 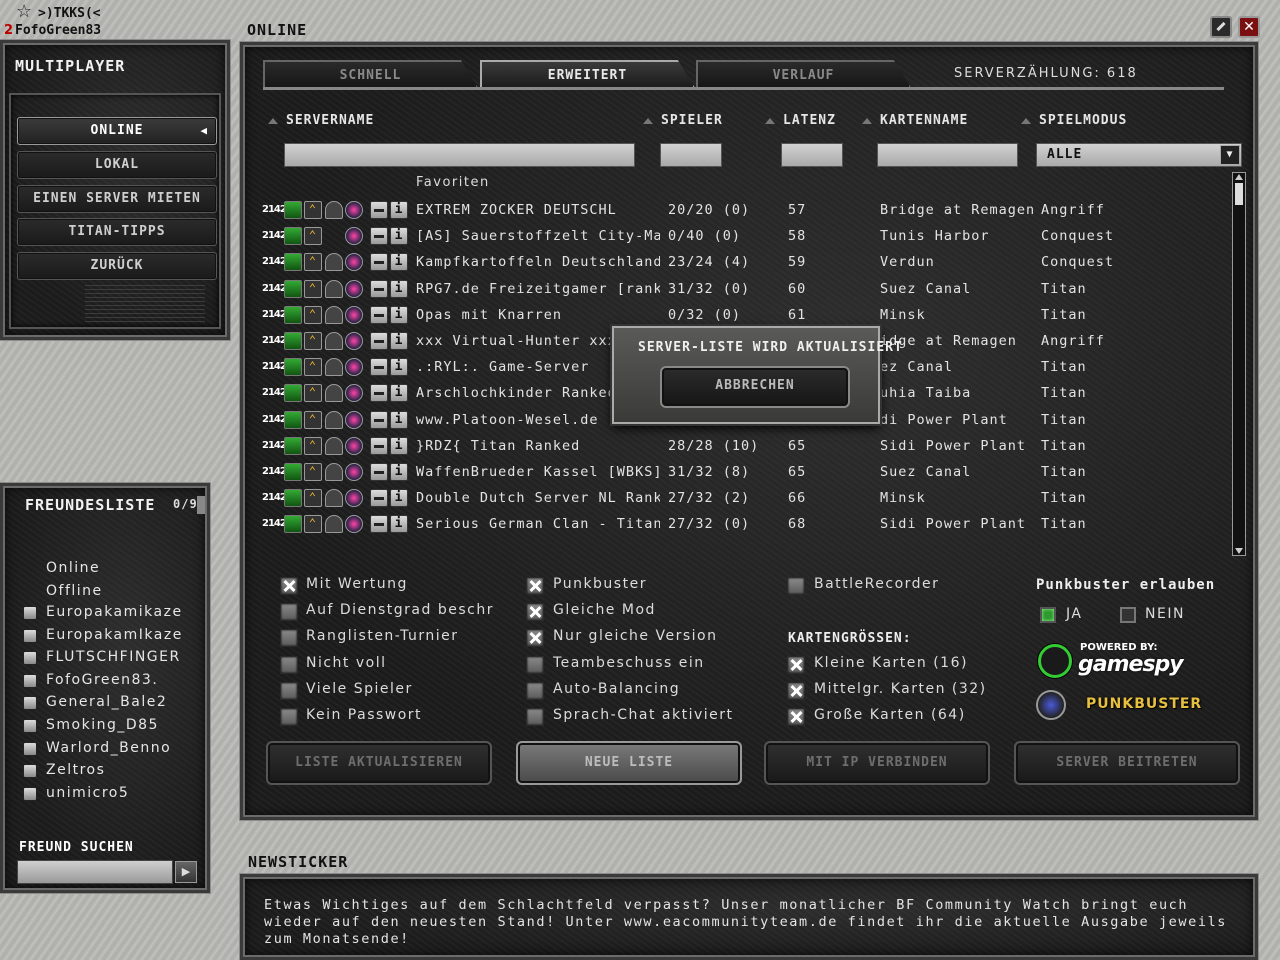 I want to click on filter-kartenname-input, so click(x=947, y=155).